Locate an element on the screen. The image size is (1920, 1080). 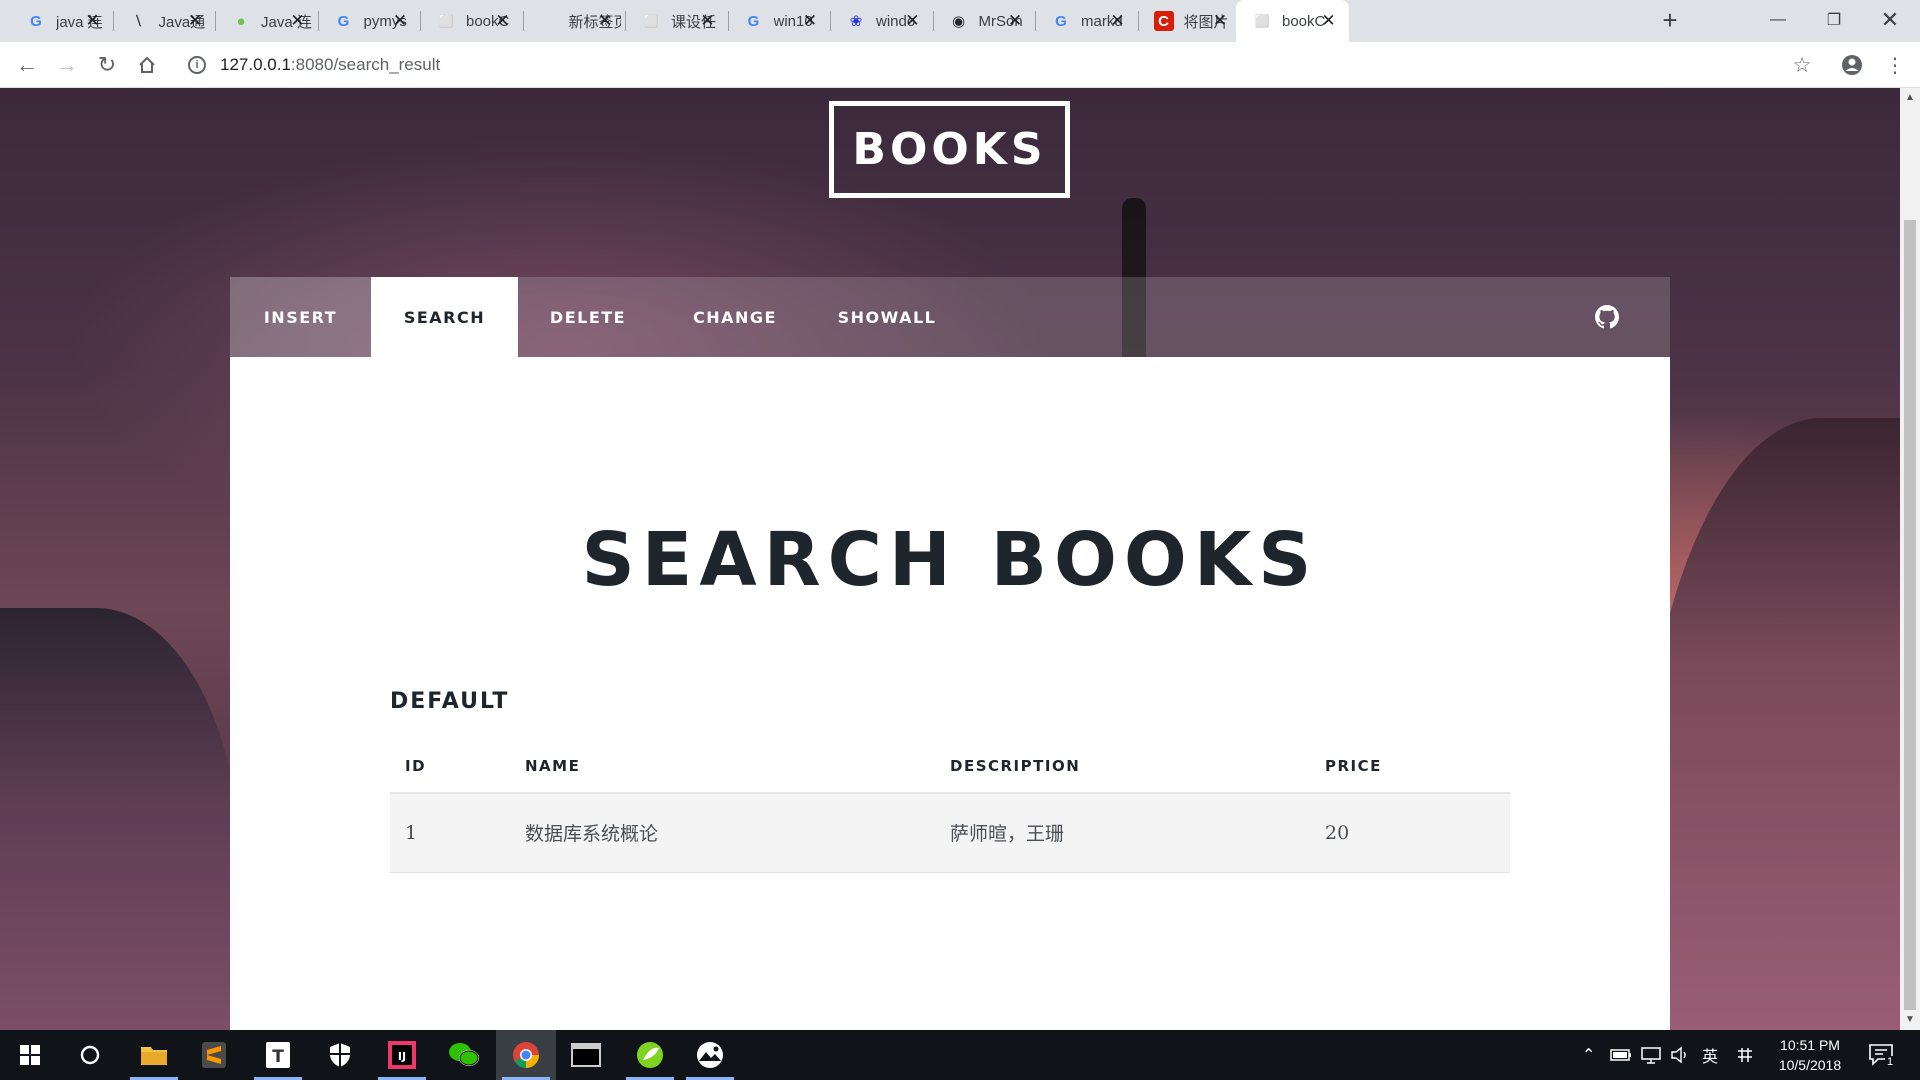
site-info-icon: i is located at coordinates (197, 65).